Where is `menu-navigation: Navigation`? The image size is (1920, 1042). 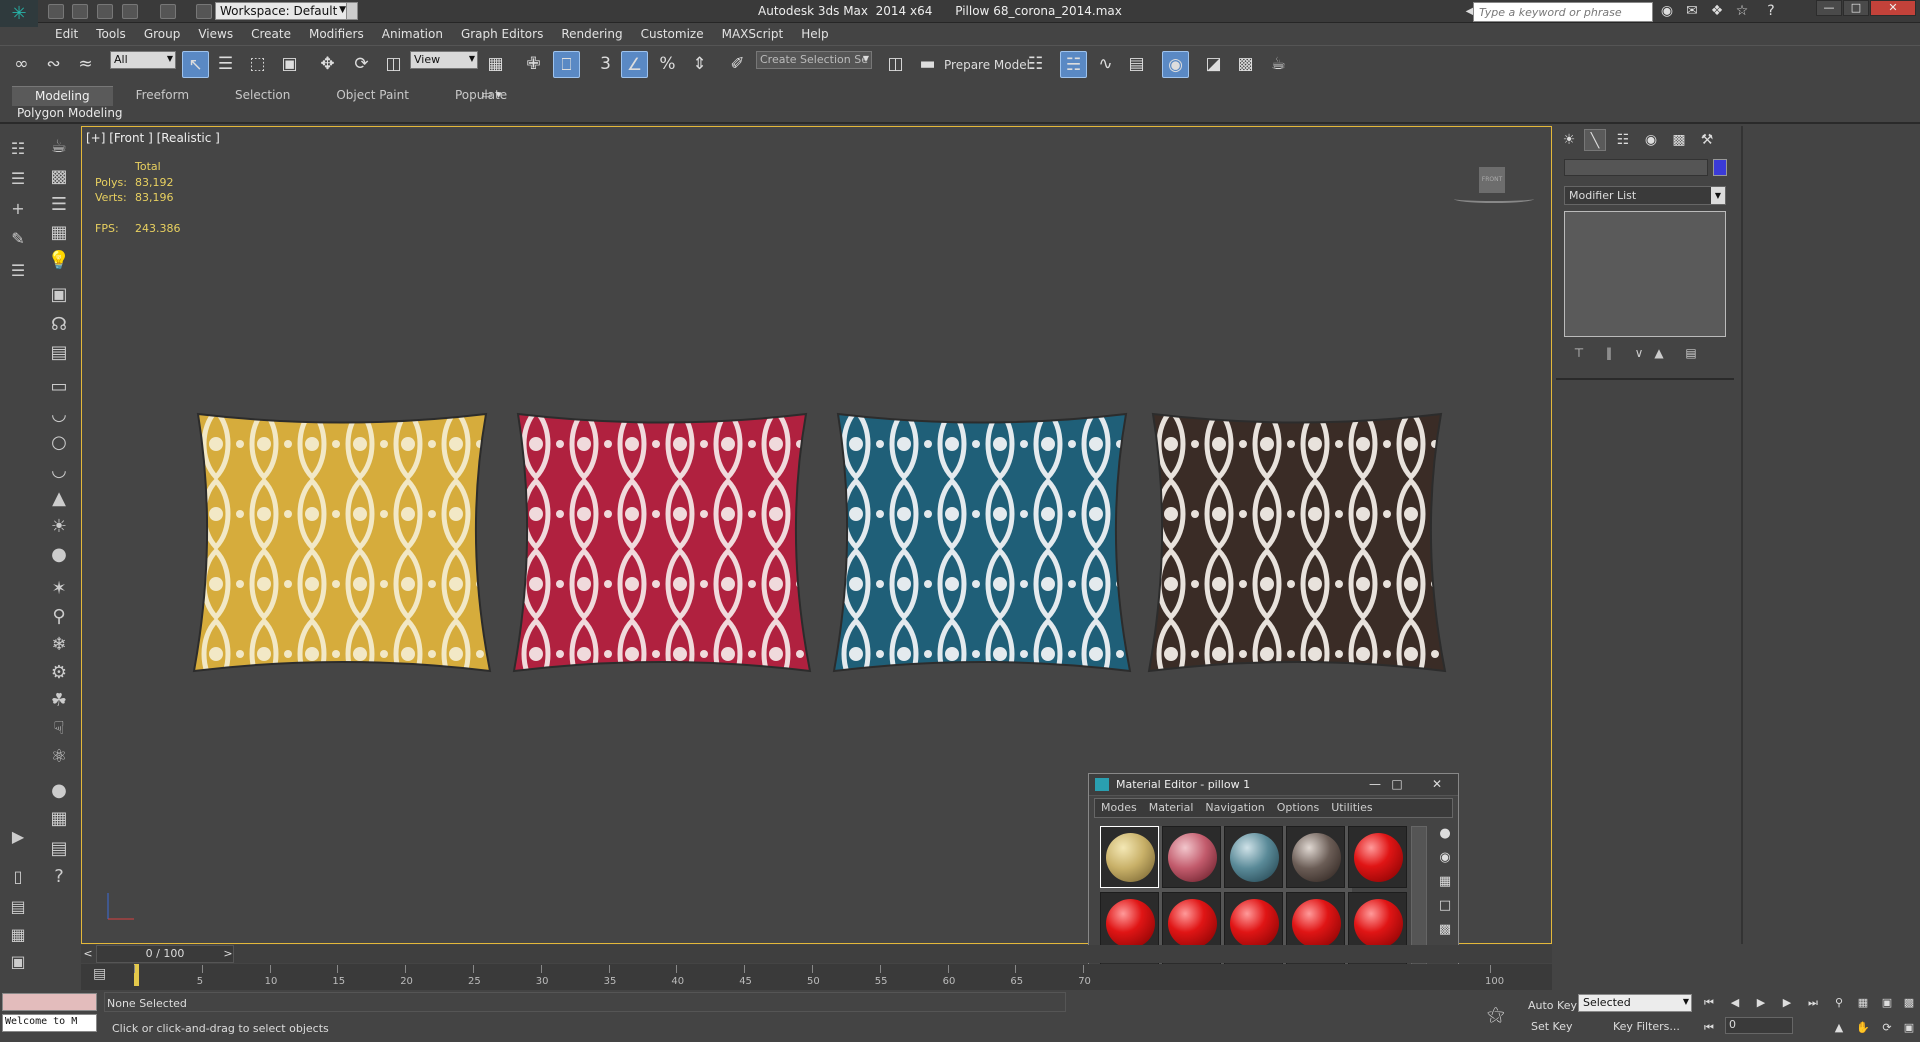
menu-navigation: Navigation is located at coordinates (1234, 808).